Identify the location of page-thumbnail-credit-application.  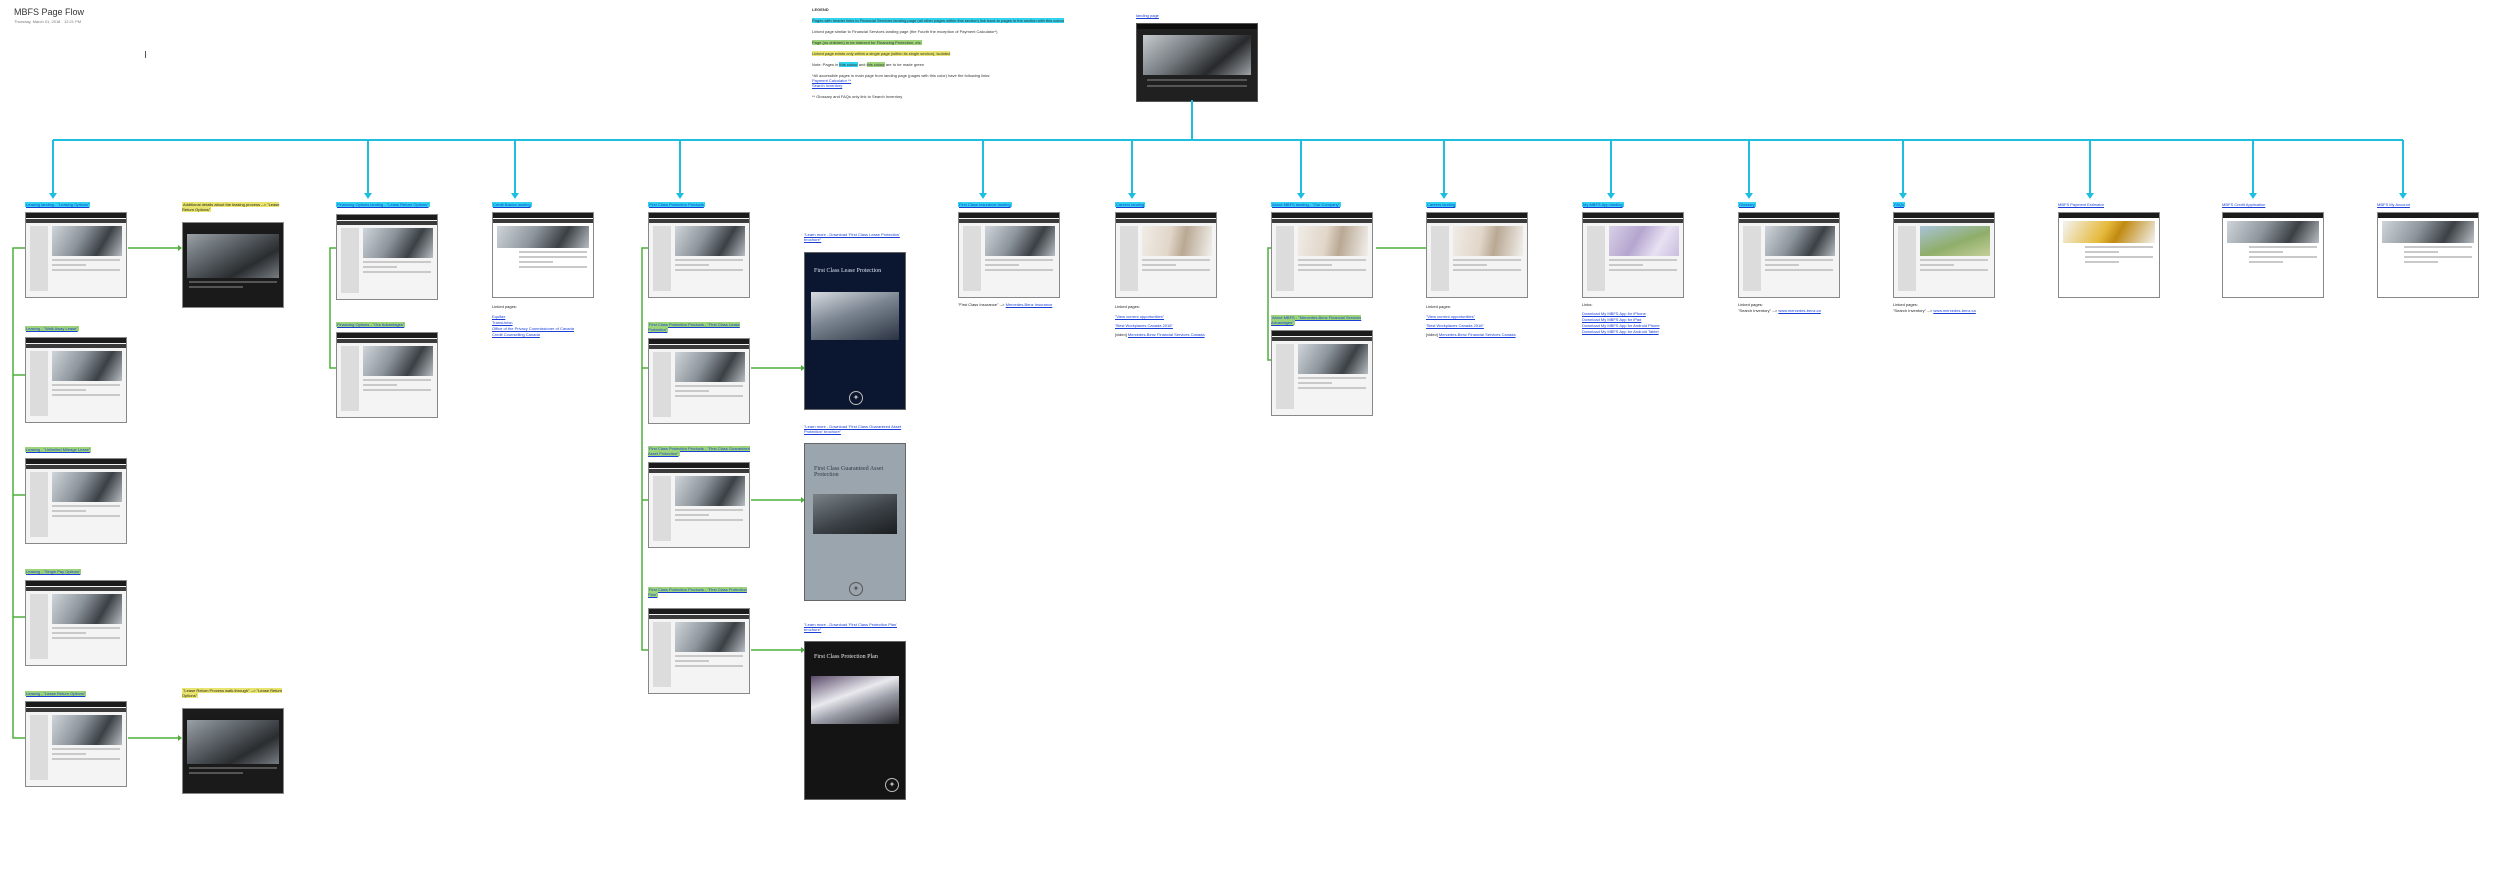
(2273, 255).